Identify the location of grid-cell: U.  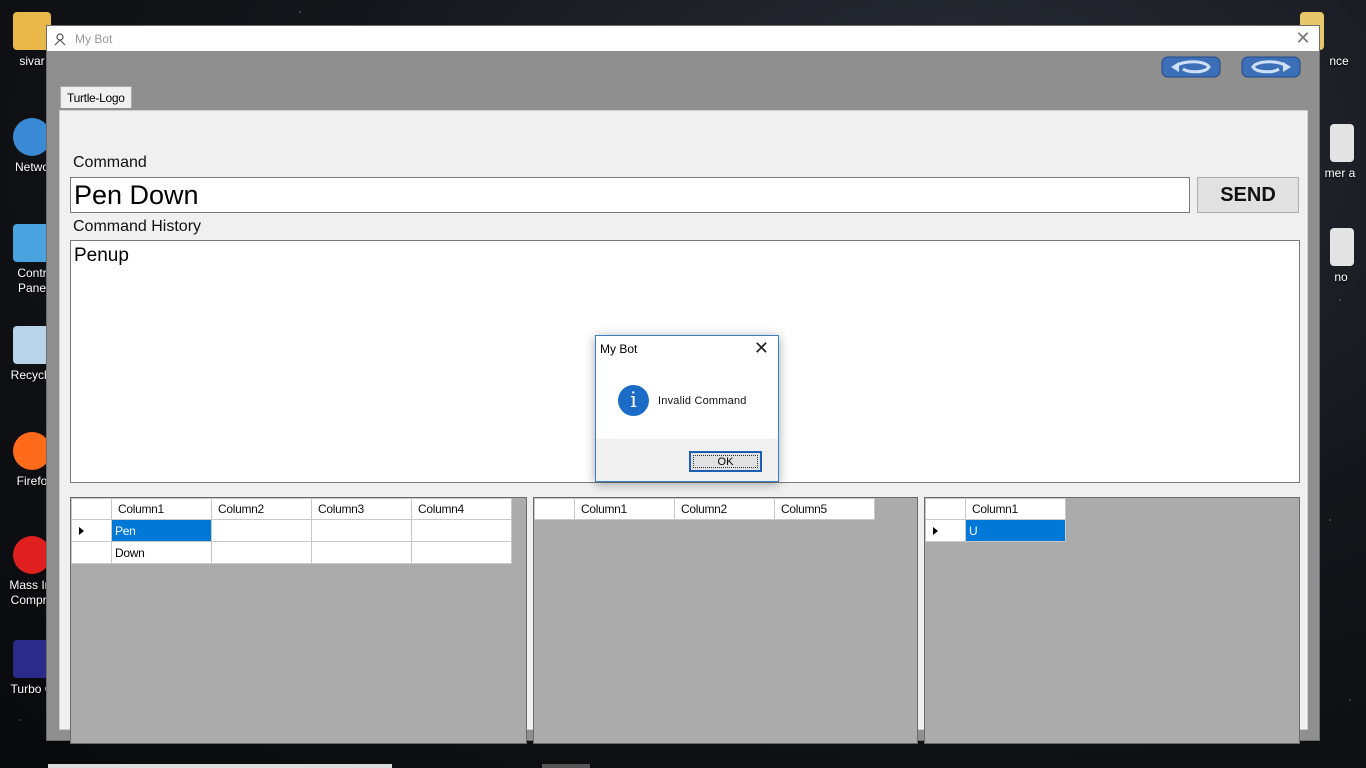
(1015, 530).